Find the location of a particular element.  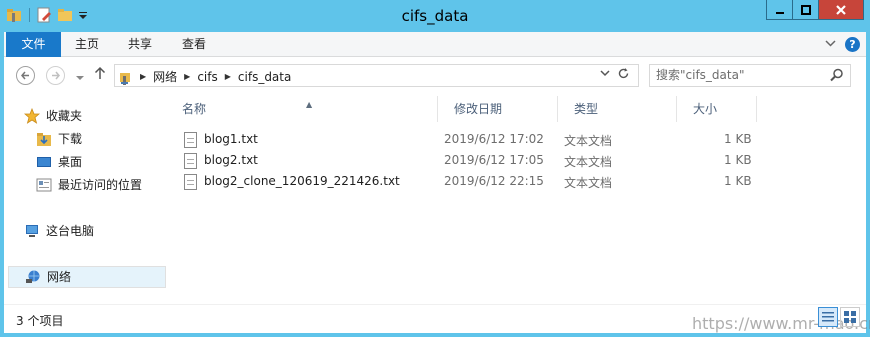

address-dropdown-icon is located at coordinates (605, 74).